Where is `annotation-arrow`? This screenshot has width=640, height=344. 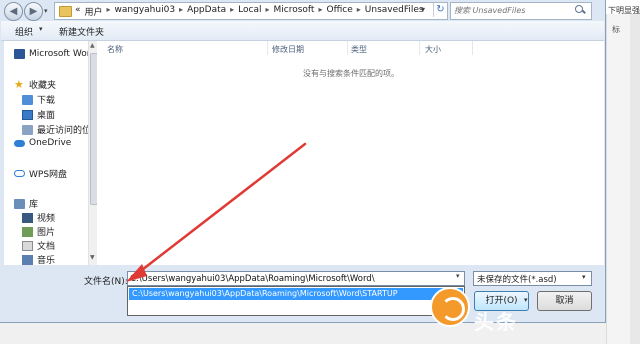 annotation-arrow is located at coordinates (216, 212).